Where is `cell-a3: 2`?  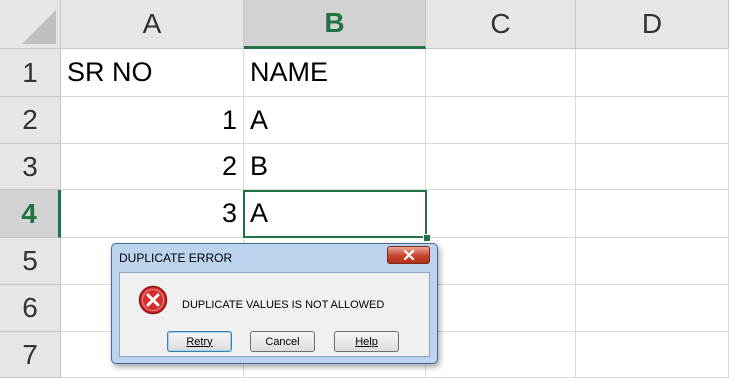
cell-a3: 2 is located at coordinates (152, 167).